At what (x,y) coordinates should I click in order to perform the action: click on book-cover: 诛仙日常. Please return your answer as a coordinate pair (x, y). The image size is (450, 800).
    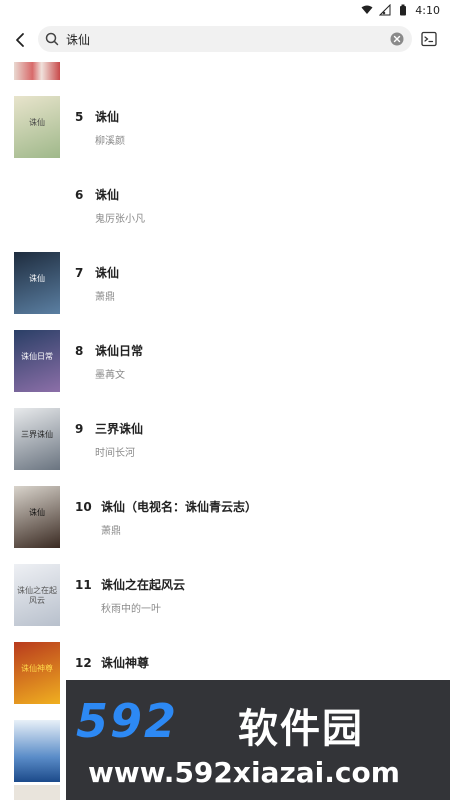
    Looking at the image, I should click on (37, 361).